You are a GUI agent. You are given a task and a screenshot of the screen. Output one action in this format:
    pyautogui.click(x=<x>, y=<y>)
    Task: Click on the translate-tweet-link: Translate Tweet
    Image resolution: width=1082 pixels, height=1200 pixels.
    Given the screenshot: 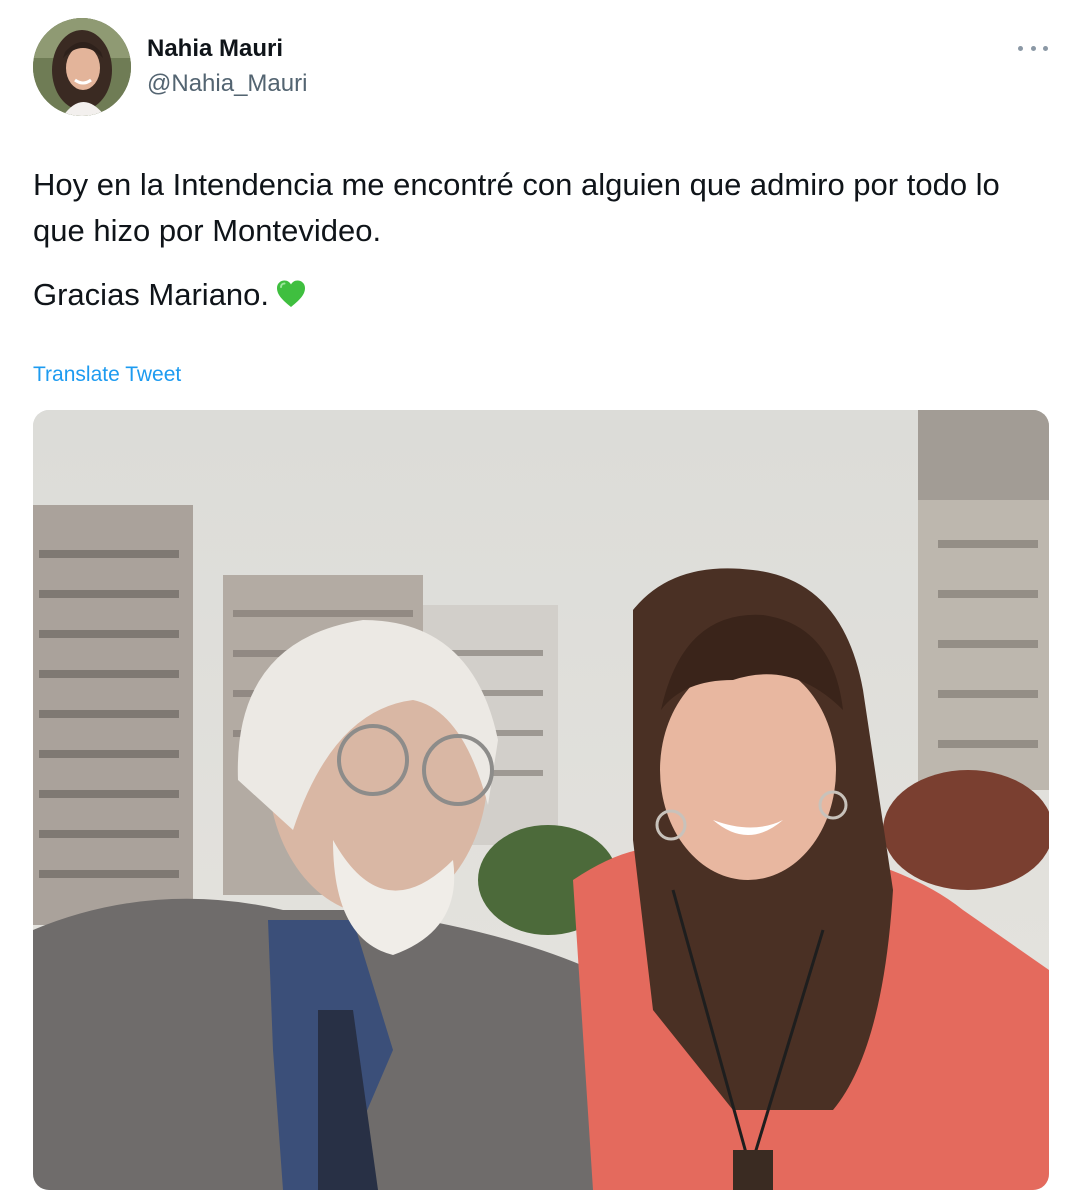 What is the action you would take?
    pyautogui.click(x=107, y=375)
    